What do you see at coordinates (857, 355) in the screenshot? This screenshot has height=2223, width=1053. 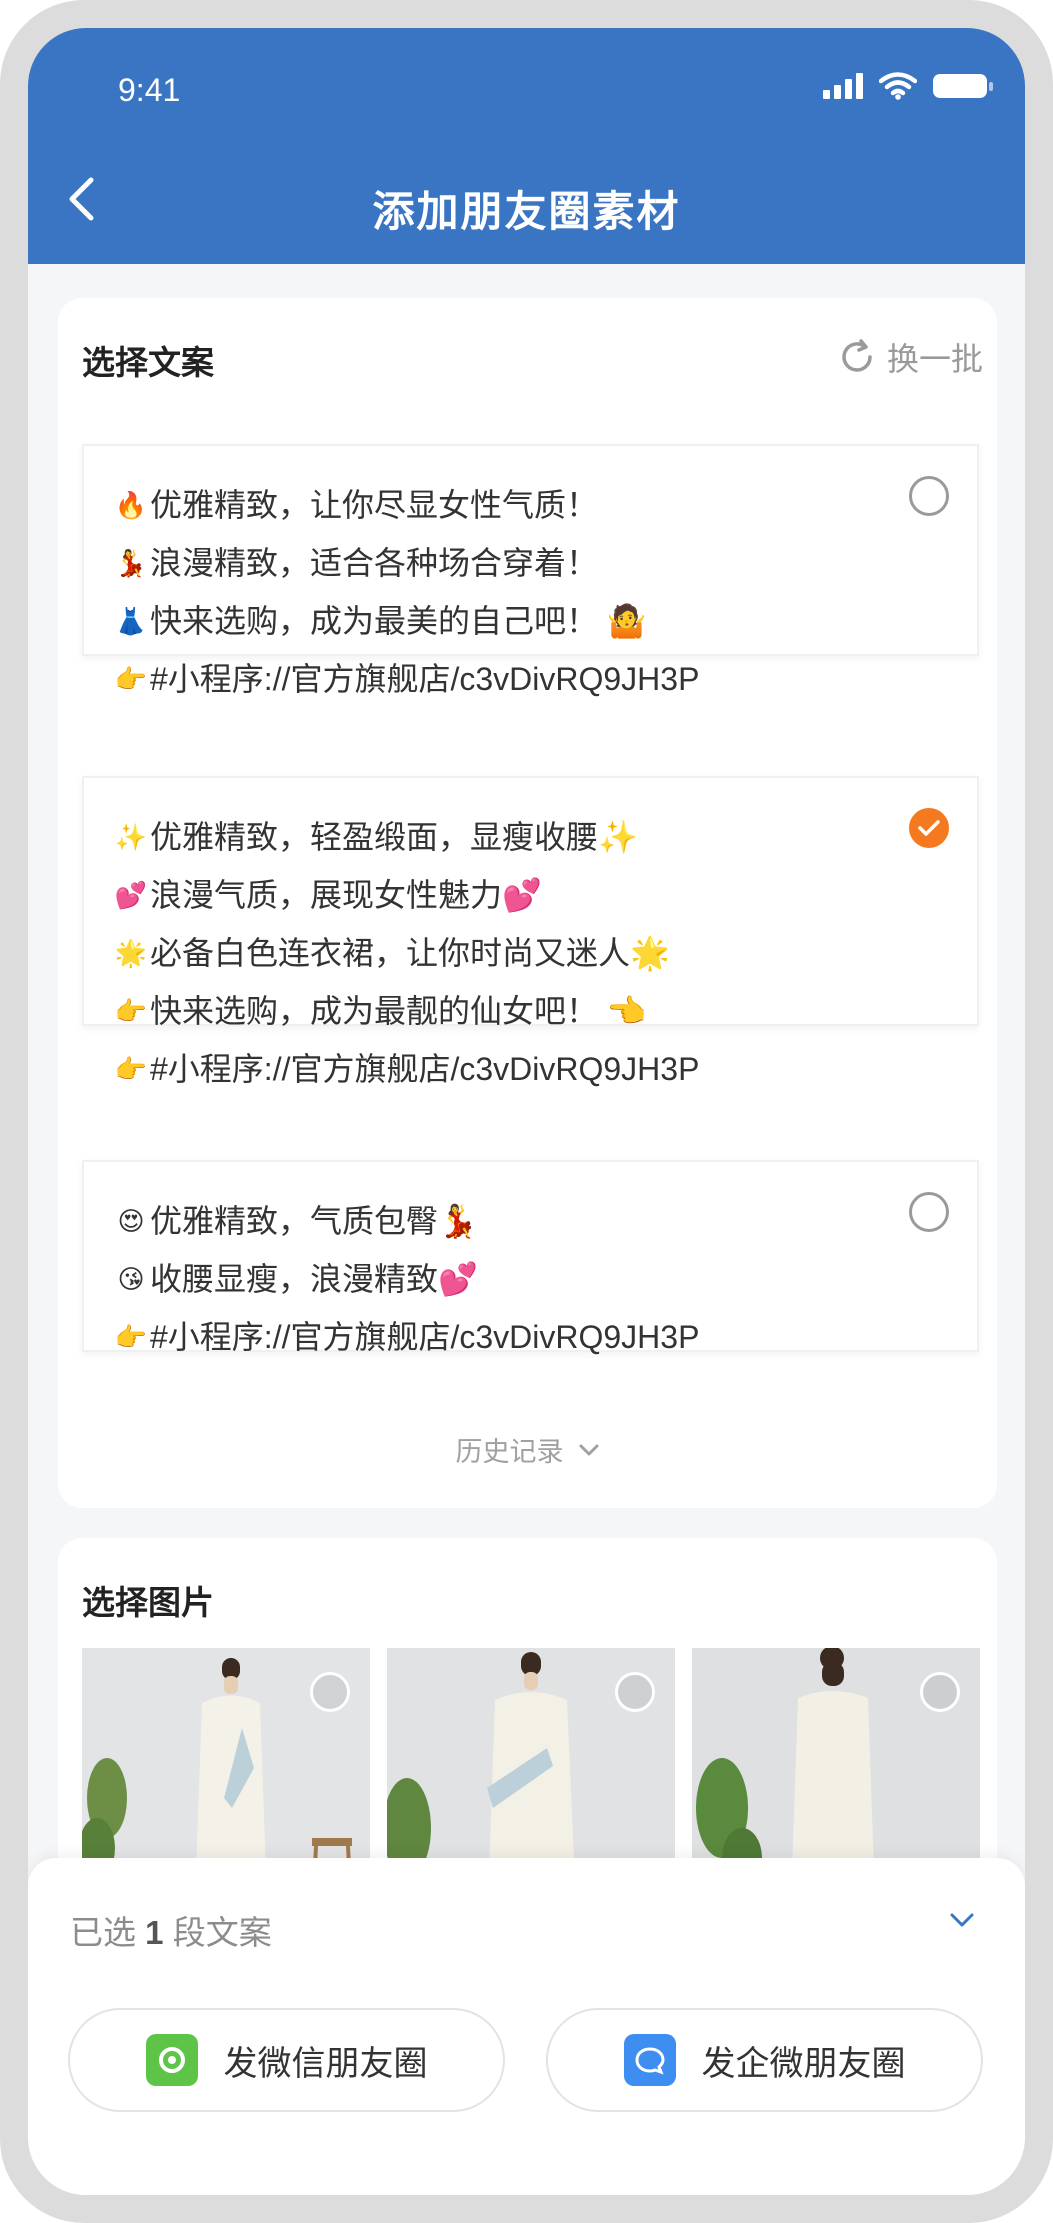 I see `refresh-icon` at bounding box center [857, 355].